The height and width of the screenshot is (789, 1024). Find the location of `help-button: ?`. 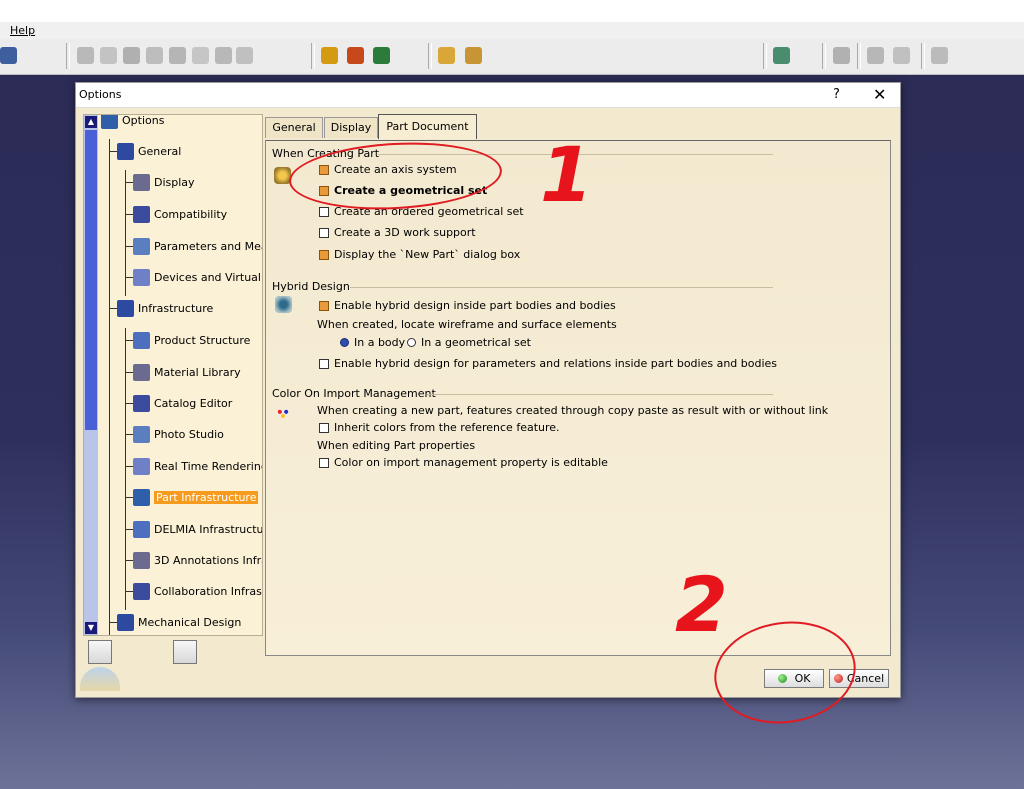

help-button: ? is located at coordinates (836, 94).